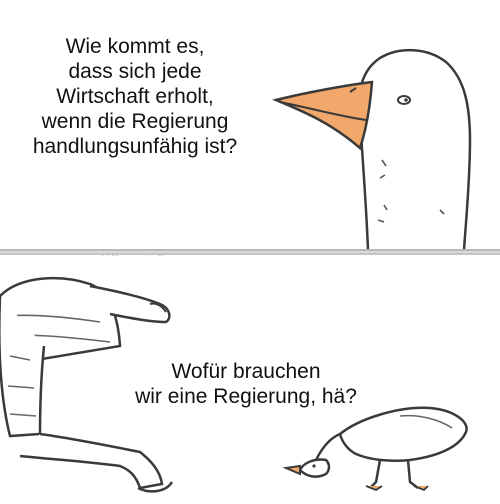  I want to click on goose-beak, so click(323, 115).